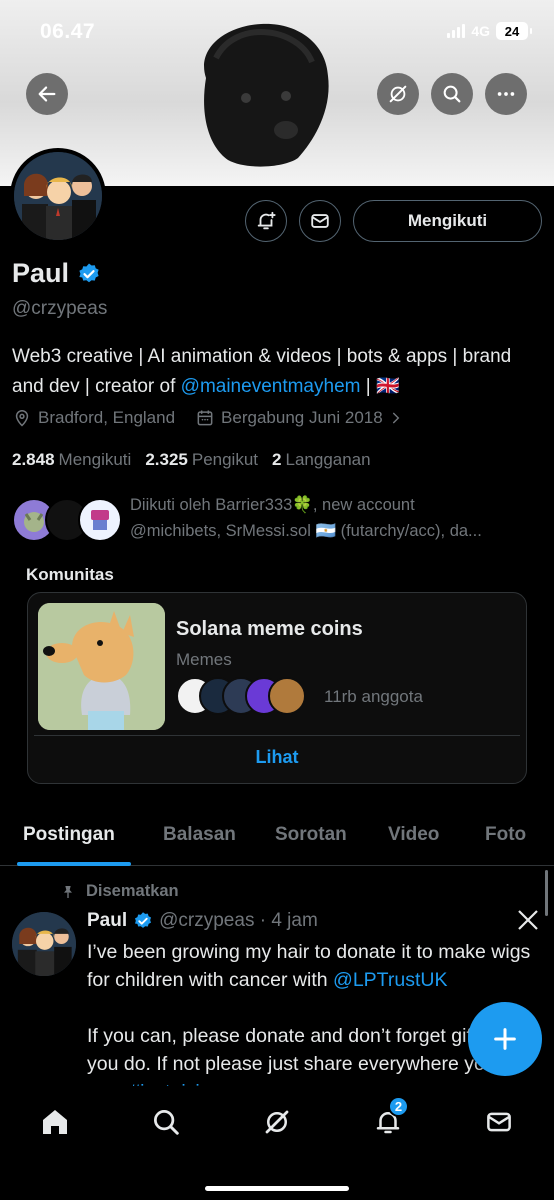  I want to click on tab-photos: Foto, so click(505, 835).